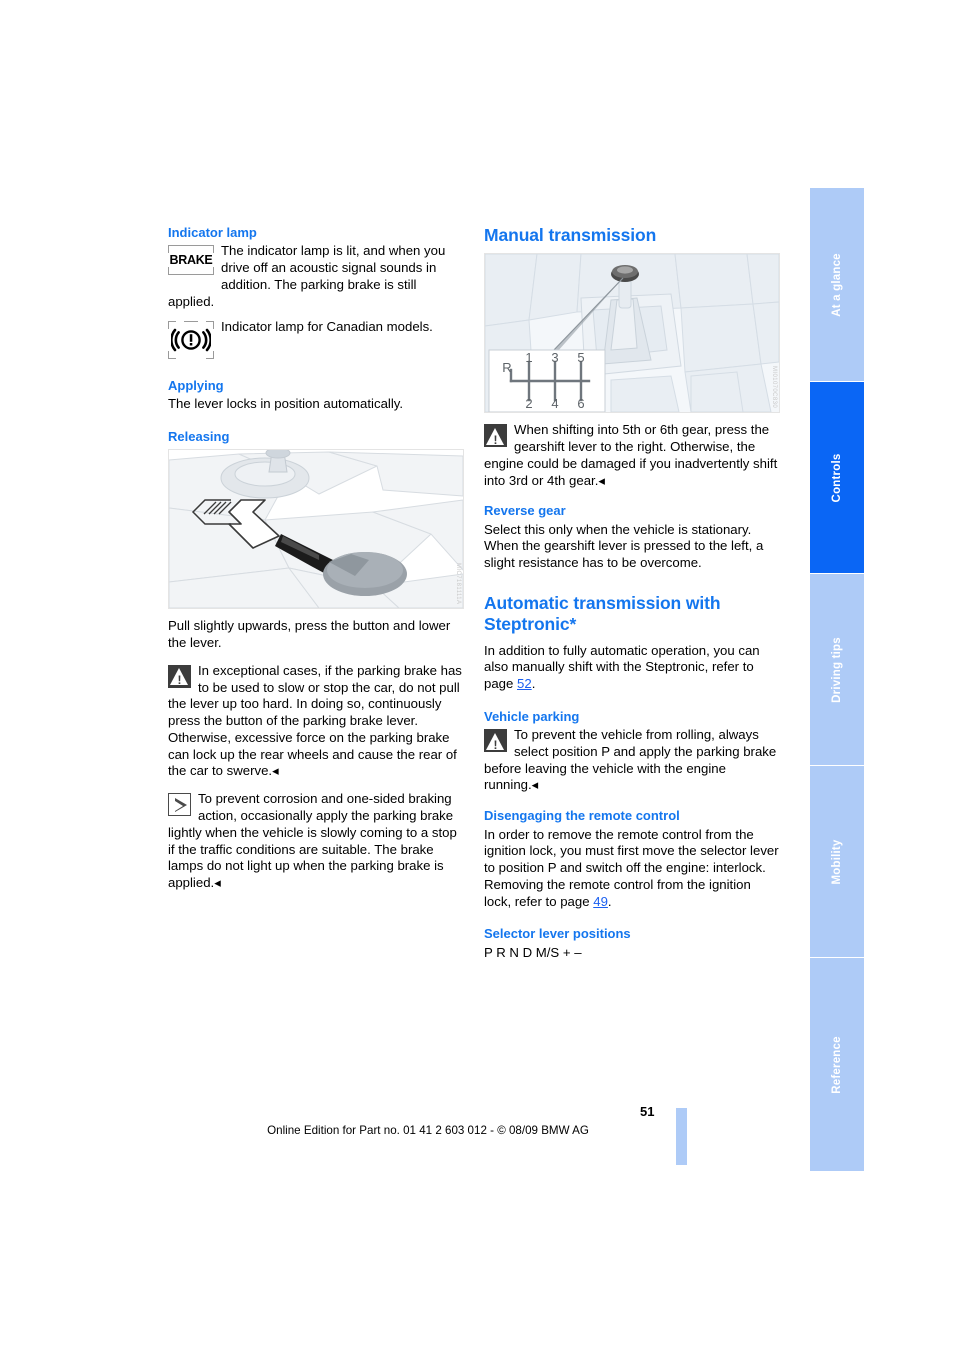 This screenshot has width=954, height=1350. I want to click on sidebar-tab-label: Mobility, so click(837, 861).